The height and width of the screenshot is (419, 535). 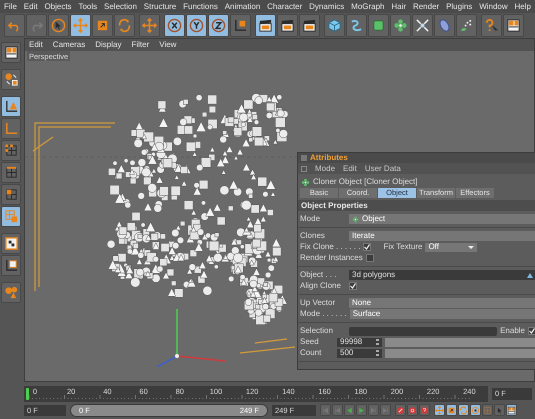 I want to click on viewport-menu-item: Display, so click(x=108, y=45).